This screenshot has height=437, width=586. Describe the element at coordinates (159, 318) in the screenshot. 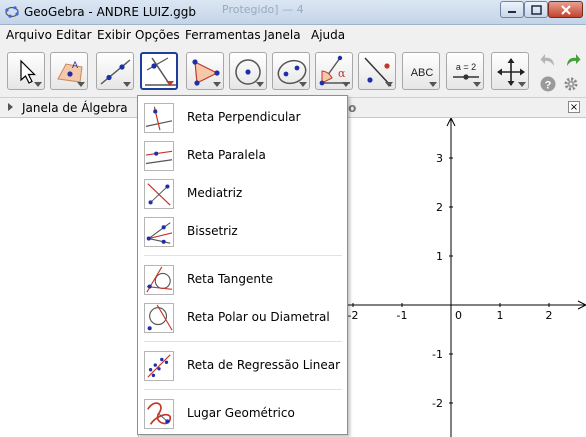

I see `polar-line-icon` at that location.